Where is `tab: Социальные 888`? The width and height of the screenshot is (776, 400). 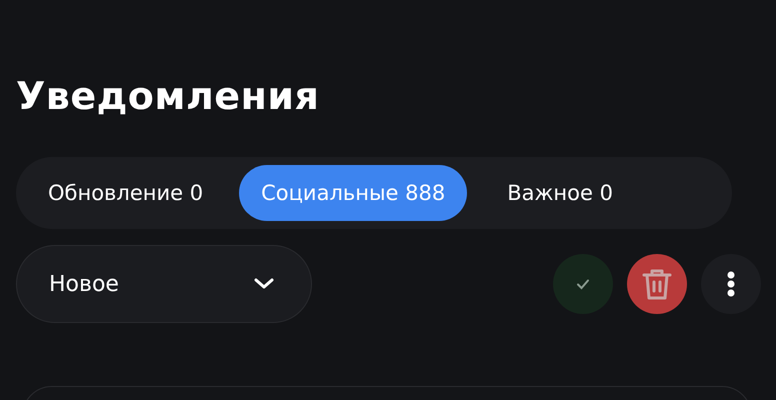 tab: Социальные 888 is located at coordinates (353, 193).